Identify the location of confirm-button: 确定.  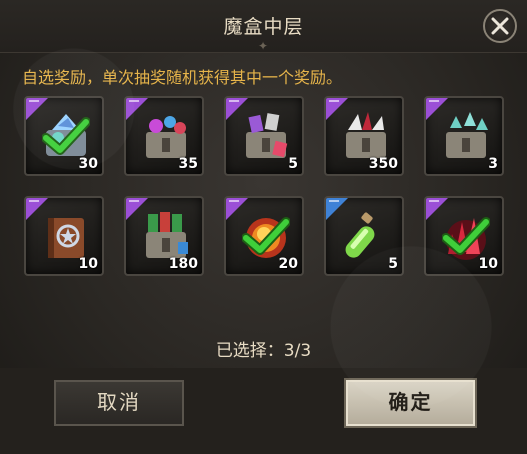
(410, 403).